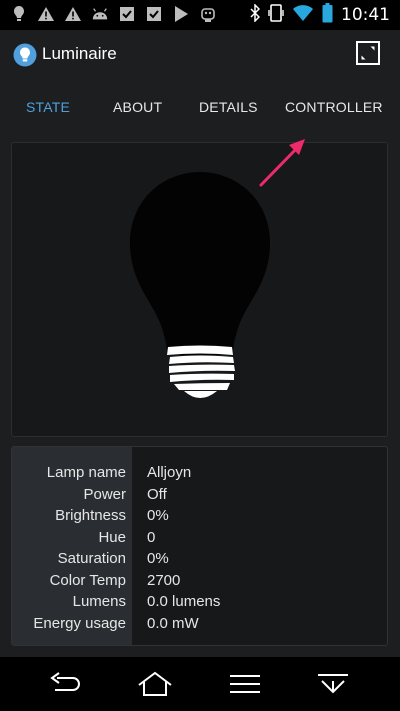  What do you see at coordinates (368, 53) in the screenshot?
I see `fullscreen-icon` at bounding box center [368, 53].